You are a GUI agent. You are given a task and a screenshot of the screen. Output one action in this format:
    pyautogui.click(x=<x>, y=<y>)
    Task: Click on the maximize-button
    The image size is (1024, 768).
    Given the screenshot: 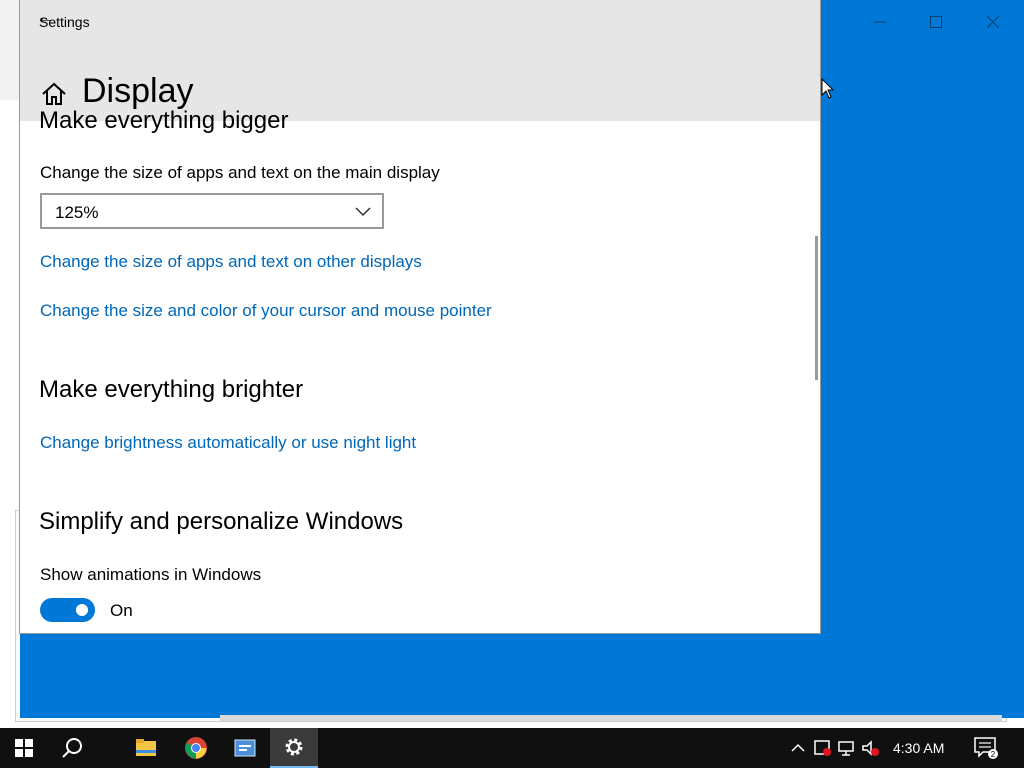 What is the action you would take?
    pyautogui.click(x=936, y=22)
    